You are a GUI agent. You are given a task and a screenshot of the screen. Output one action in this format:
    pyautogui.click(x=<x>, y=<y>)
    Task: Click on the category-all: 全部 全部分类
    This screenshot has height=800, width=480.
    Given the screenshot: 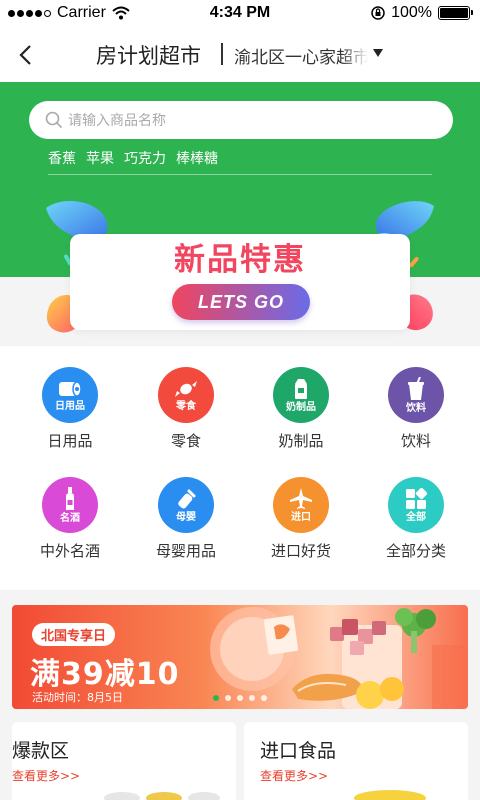 What is the action you would take?
    pyautogui.click(x=416, y=519)
    